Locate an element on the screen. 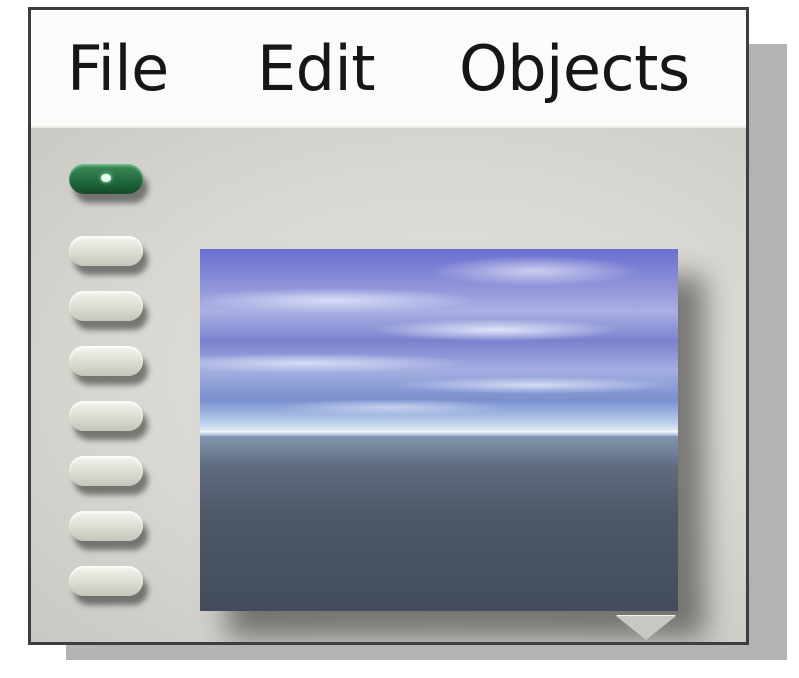  preset-button-1-active is located at coordinates (106, 179).